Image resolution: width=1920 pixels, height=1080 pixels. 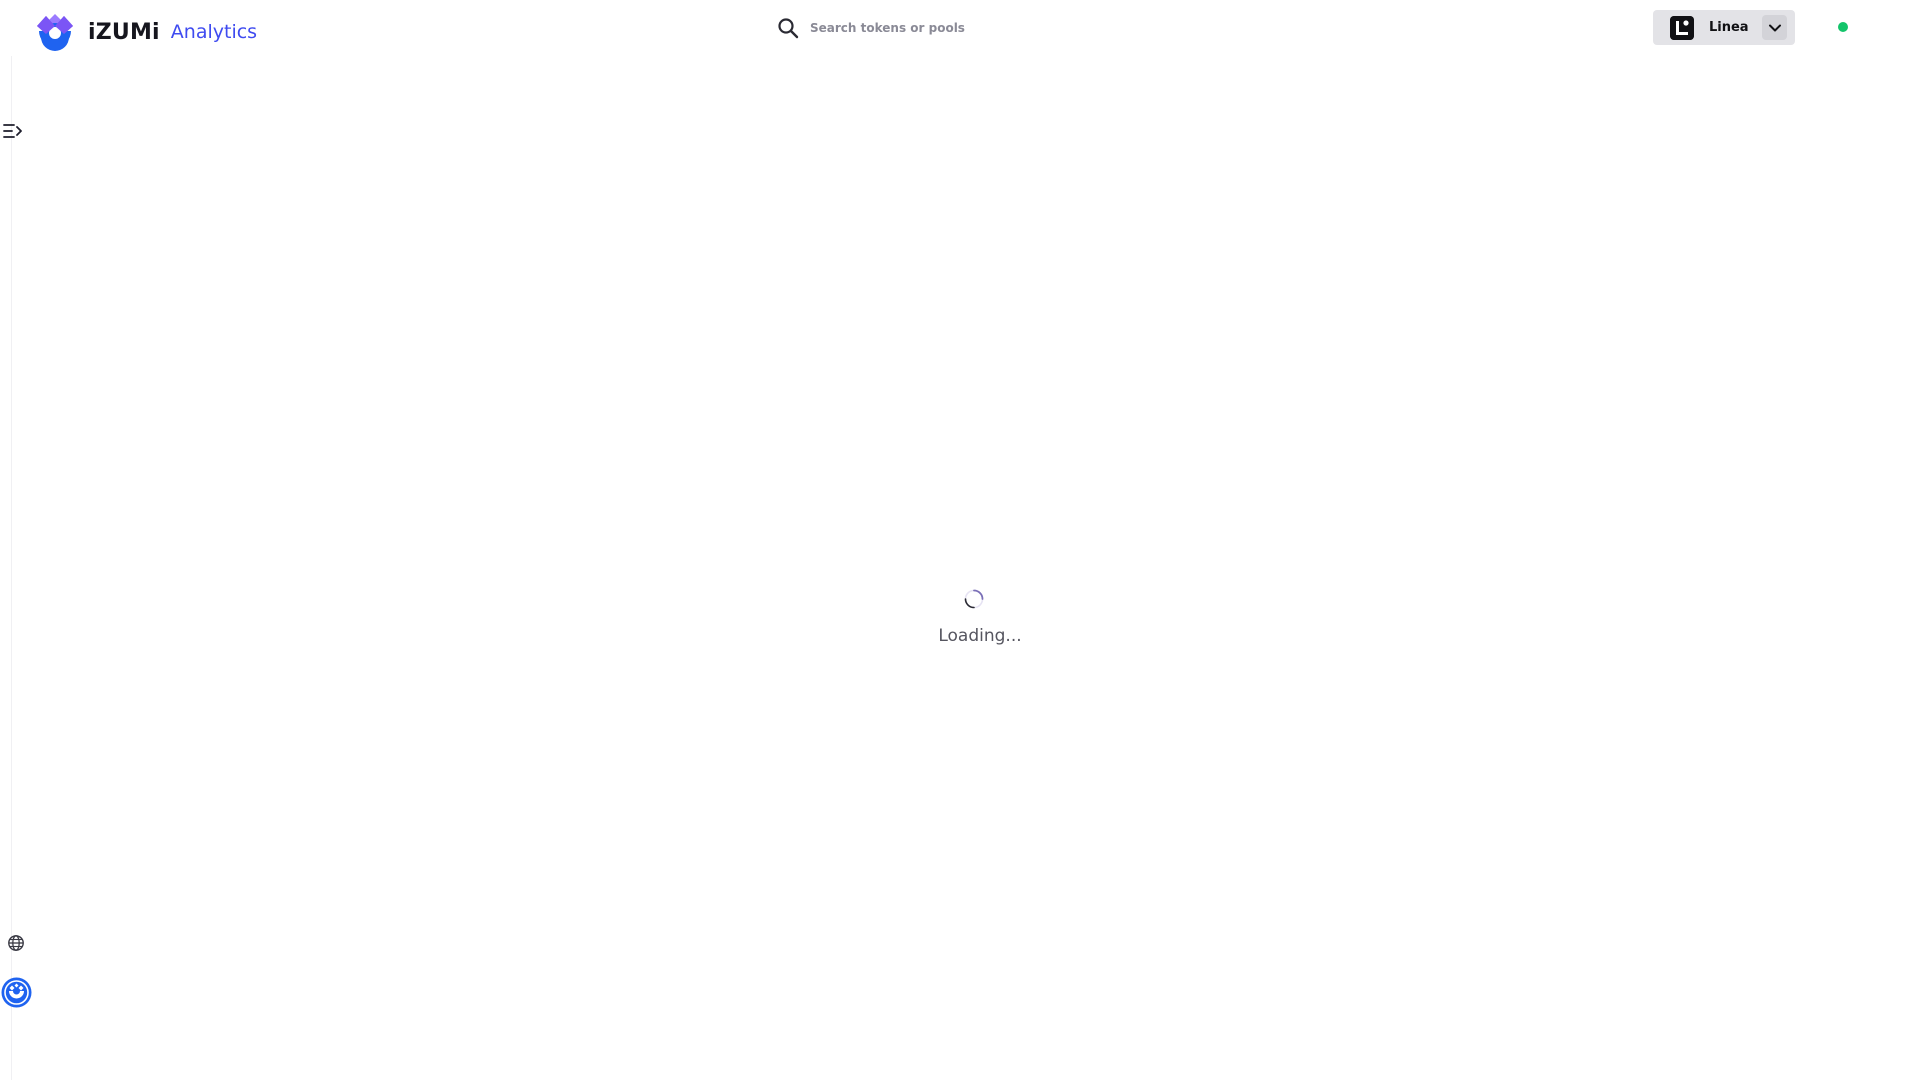 What do you see at coordinates (124, 32) in the screenshot?
I see `brand-name: iZUMi` at bounding box center [124, 32].